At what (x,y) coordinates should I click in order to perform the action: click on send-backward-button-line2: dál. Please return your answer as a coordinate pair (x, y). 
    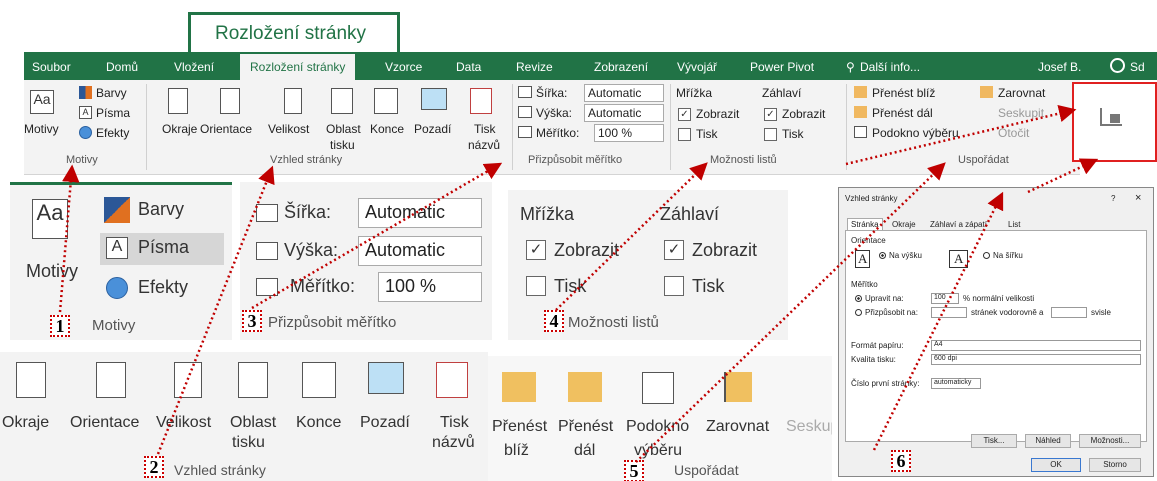
    Looking at the image, I should click on (585, 450).